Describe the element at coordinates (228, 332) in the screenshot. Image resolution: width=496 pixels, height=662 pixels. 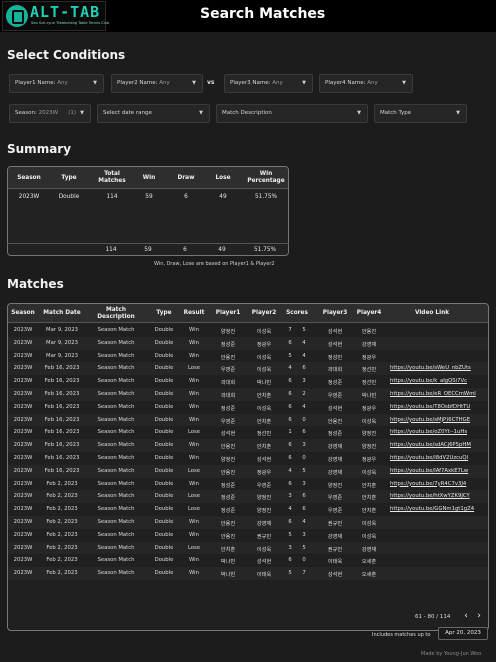
I see `cell-player1: 양정진` at that location.